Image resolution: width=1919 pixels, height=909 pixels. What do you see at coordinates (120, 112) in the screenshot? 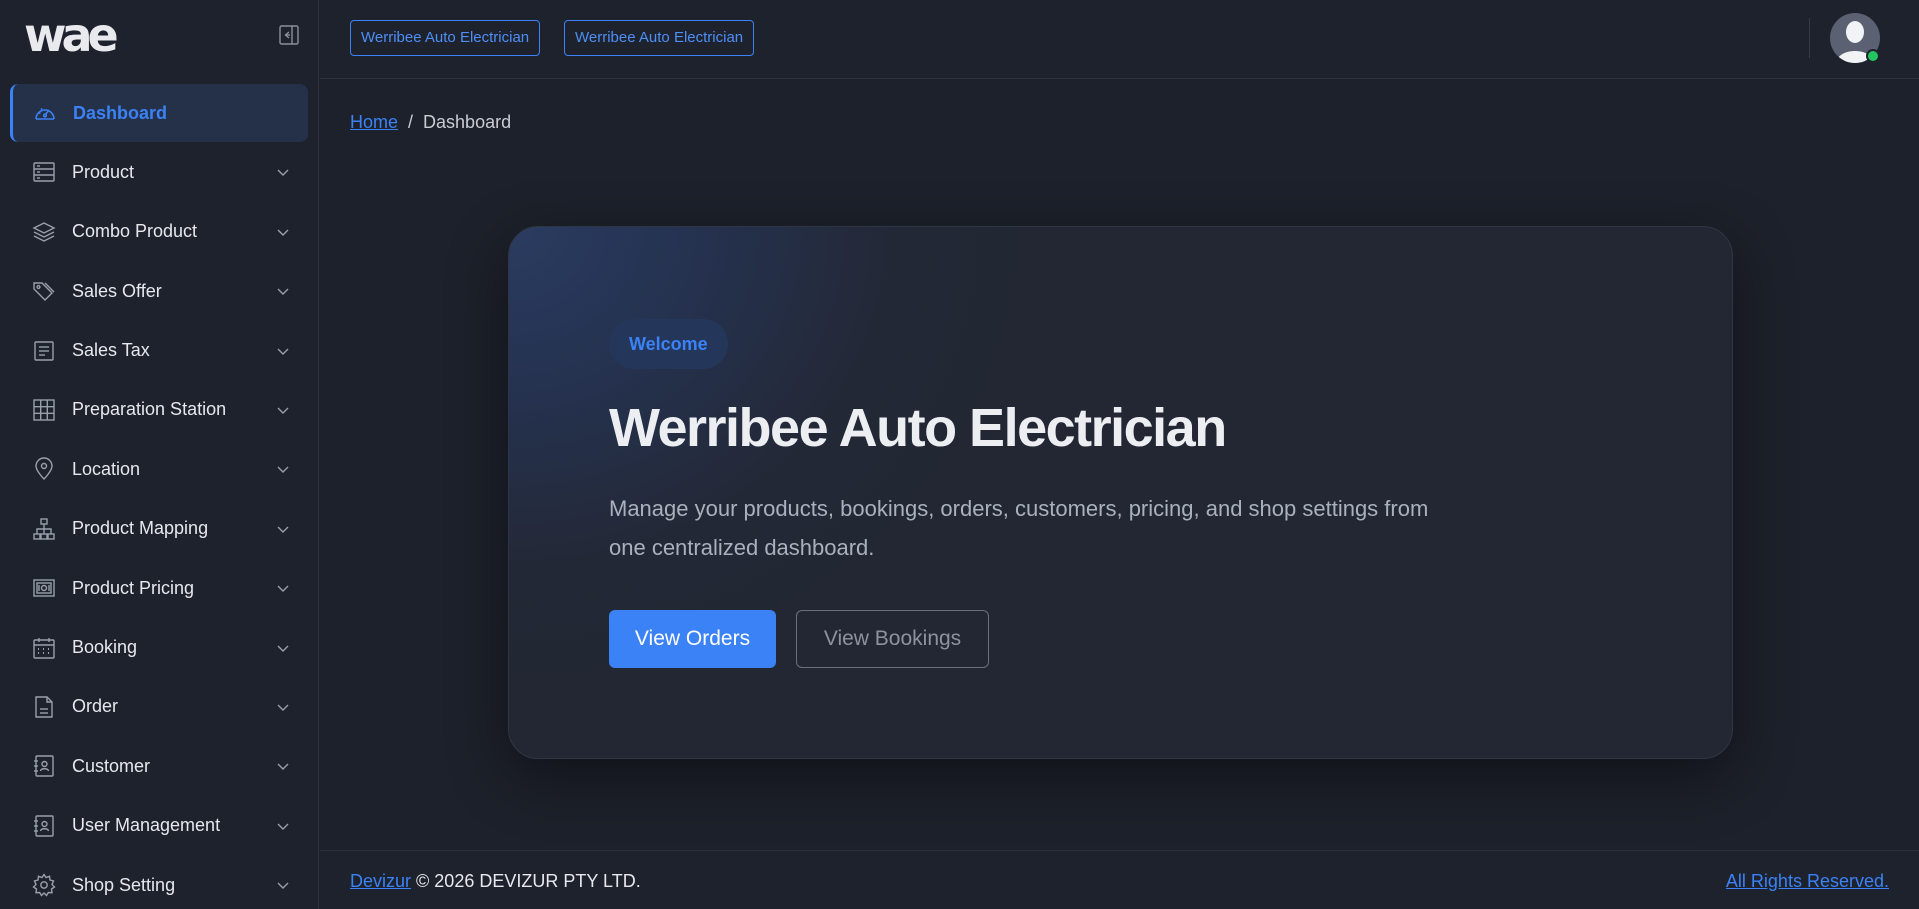
I see `sidebar-item-label: Dashboard` at bounding box center [120, 112].